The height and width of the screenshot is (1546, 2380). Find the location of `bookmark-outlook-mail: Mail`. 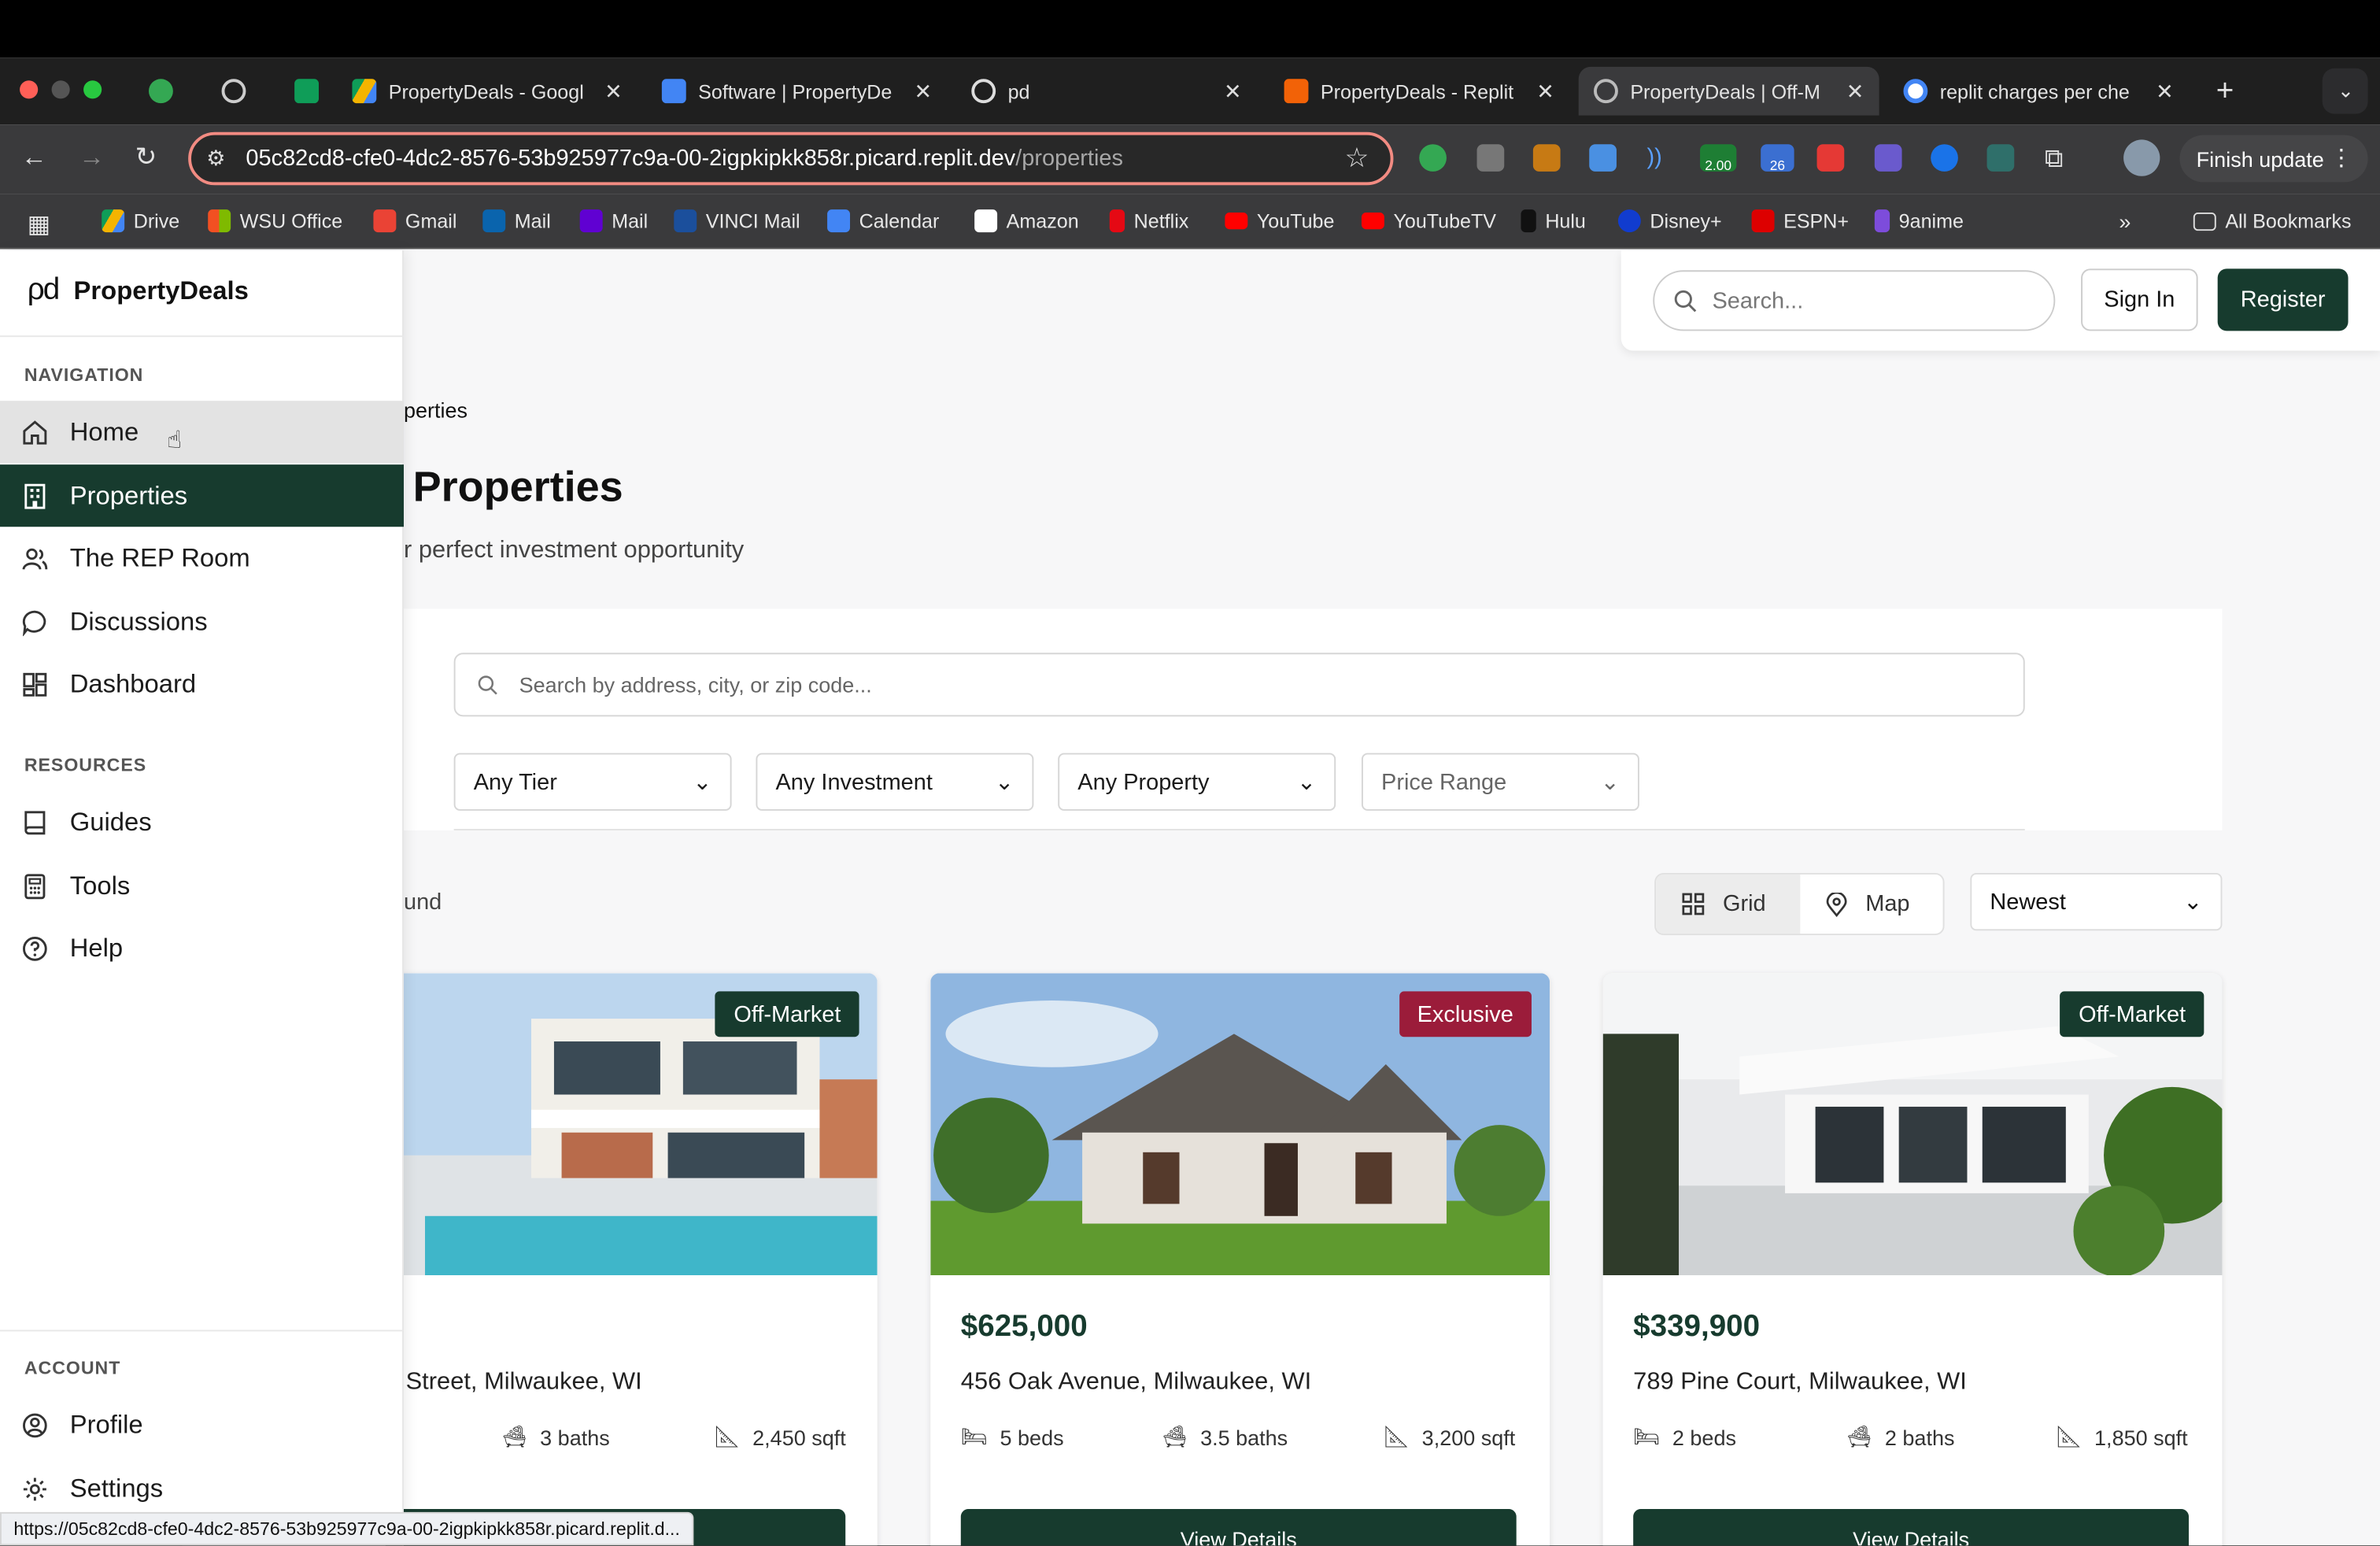

bookmark-outlook-mail: Mail is located at coordinates (516, 221).